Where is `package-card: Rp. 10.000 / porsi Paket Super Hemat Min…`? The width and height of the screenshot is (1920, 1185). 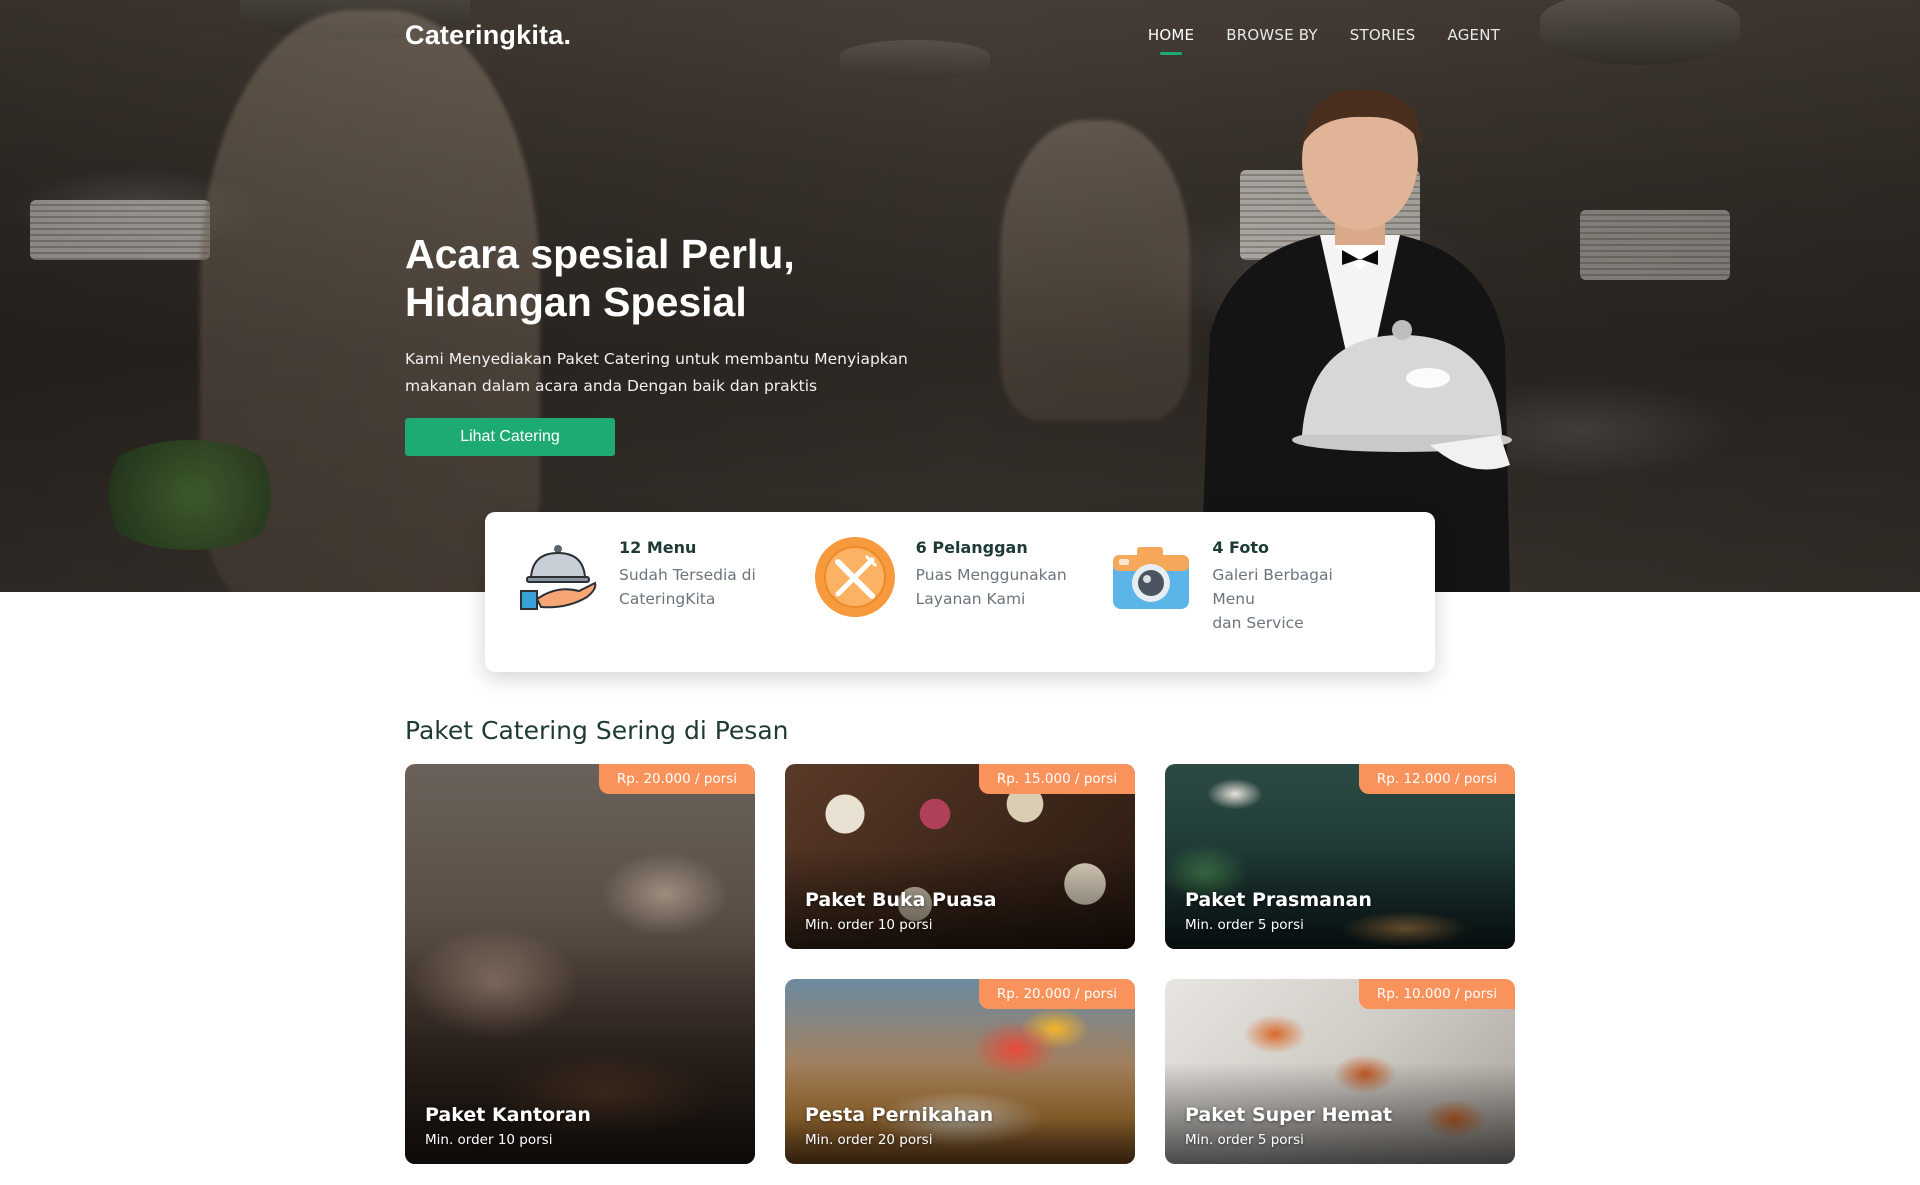 package-card: Rp. 10.000 / porsi Paket Super Hemat Min… is located at coordinates (1340, 1071).